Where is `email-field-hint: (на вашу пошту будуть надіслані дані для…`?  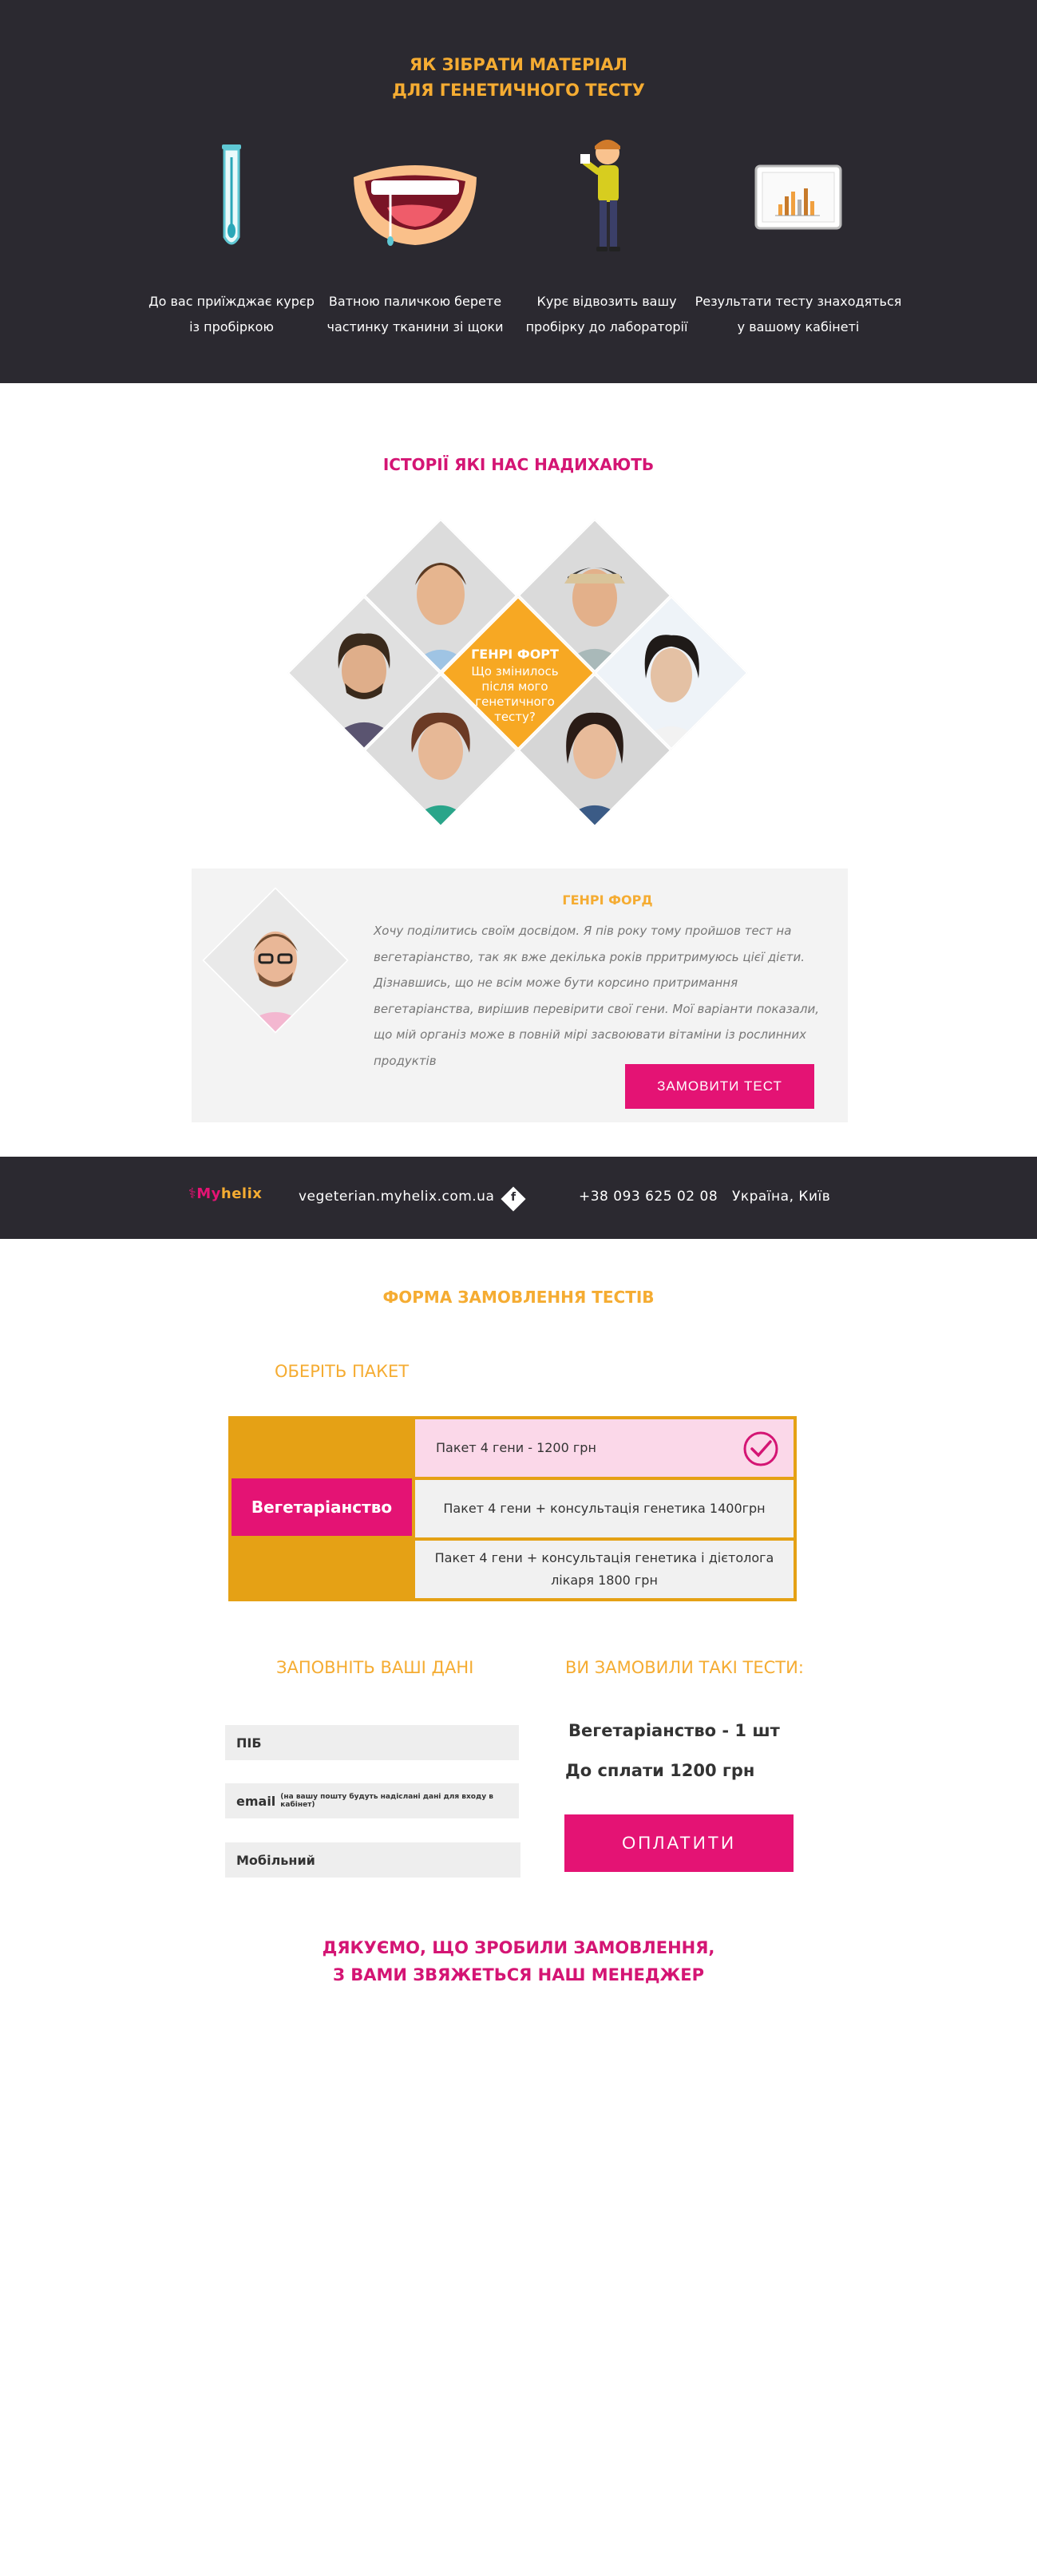 email-field-hint: (на вашу пошту будуть надіслані дані для… is located at coordinates (386, 1801).